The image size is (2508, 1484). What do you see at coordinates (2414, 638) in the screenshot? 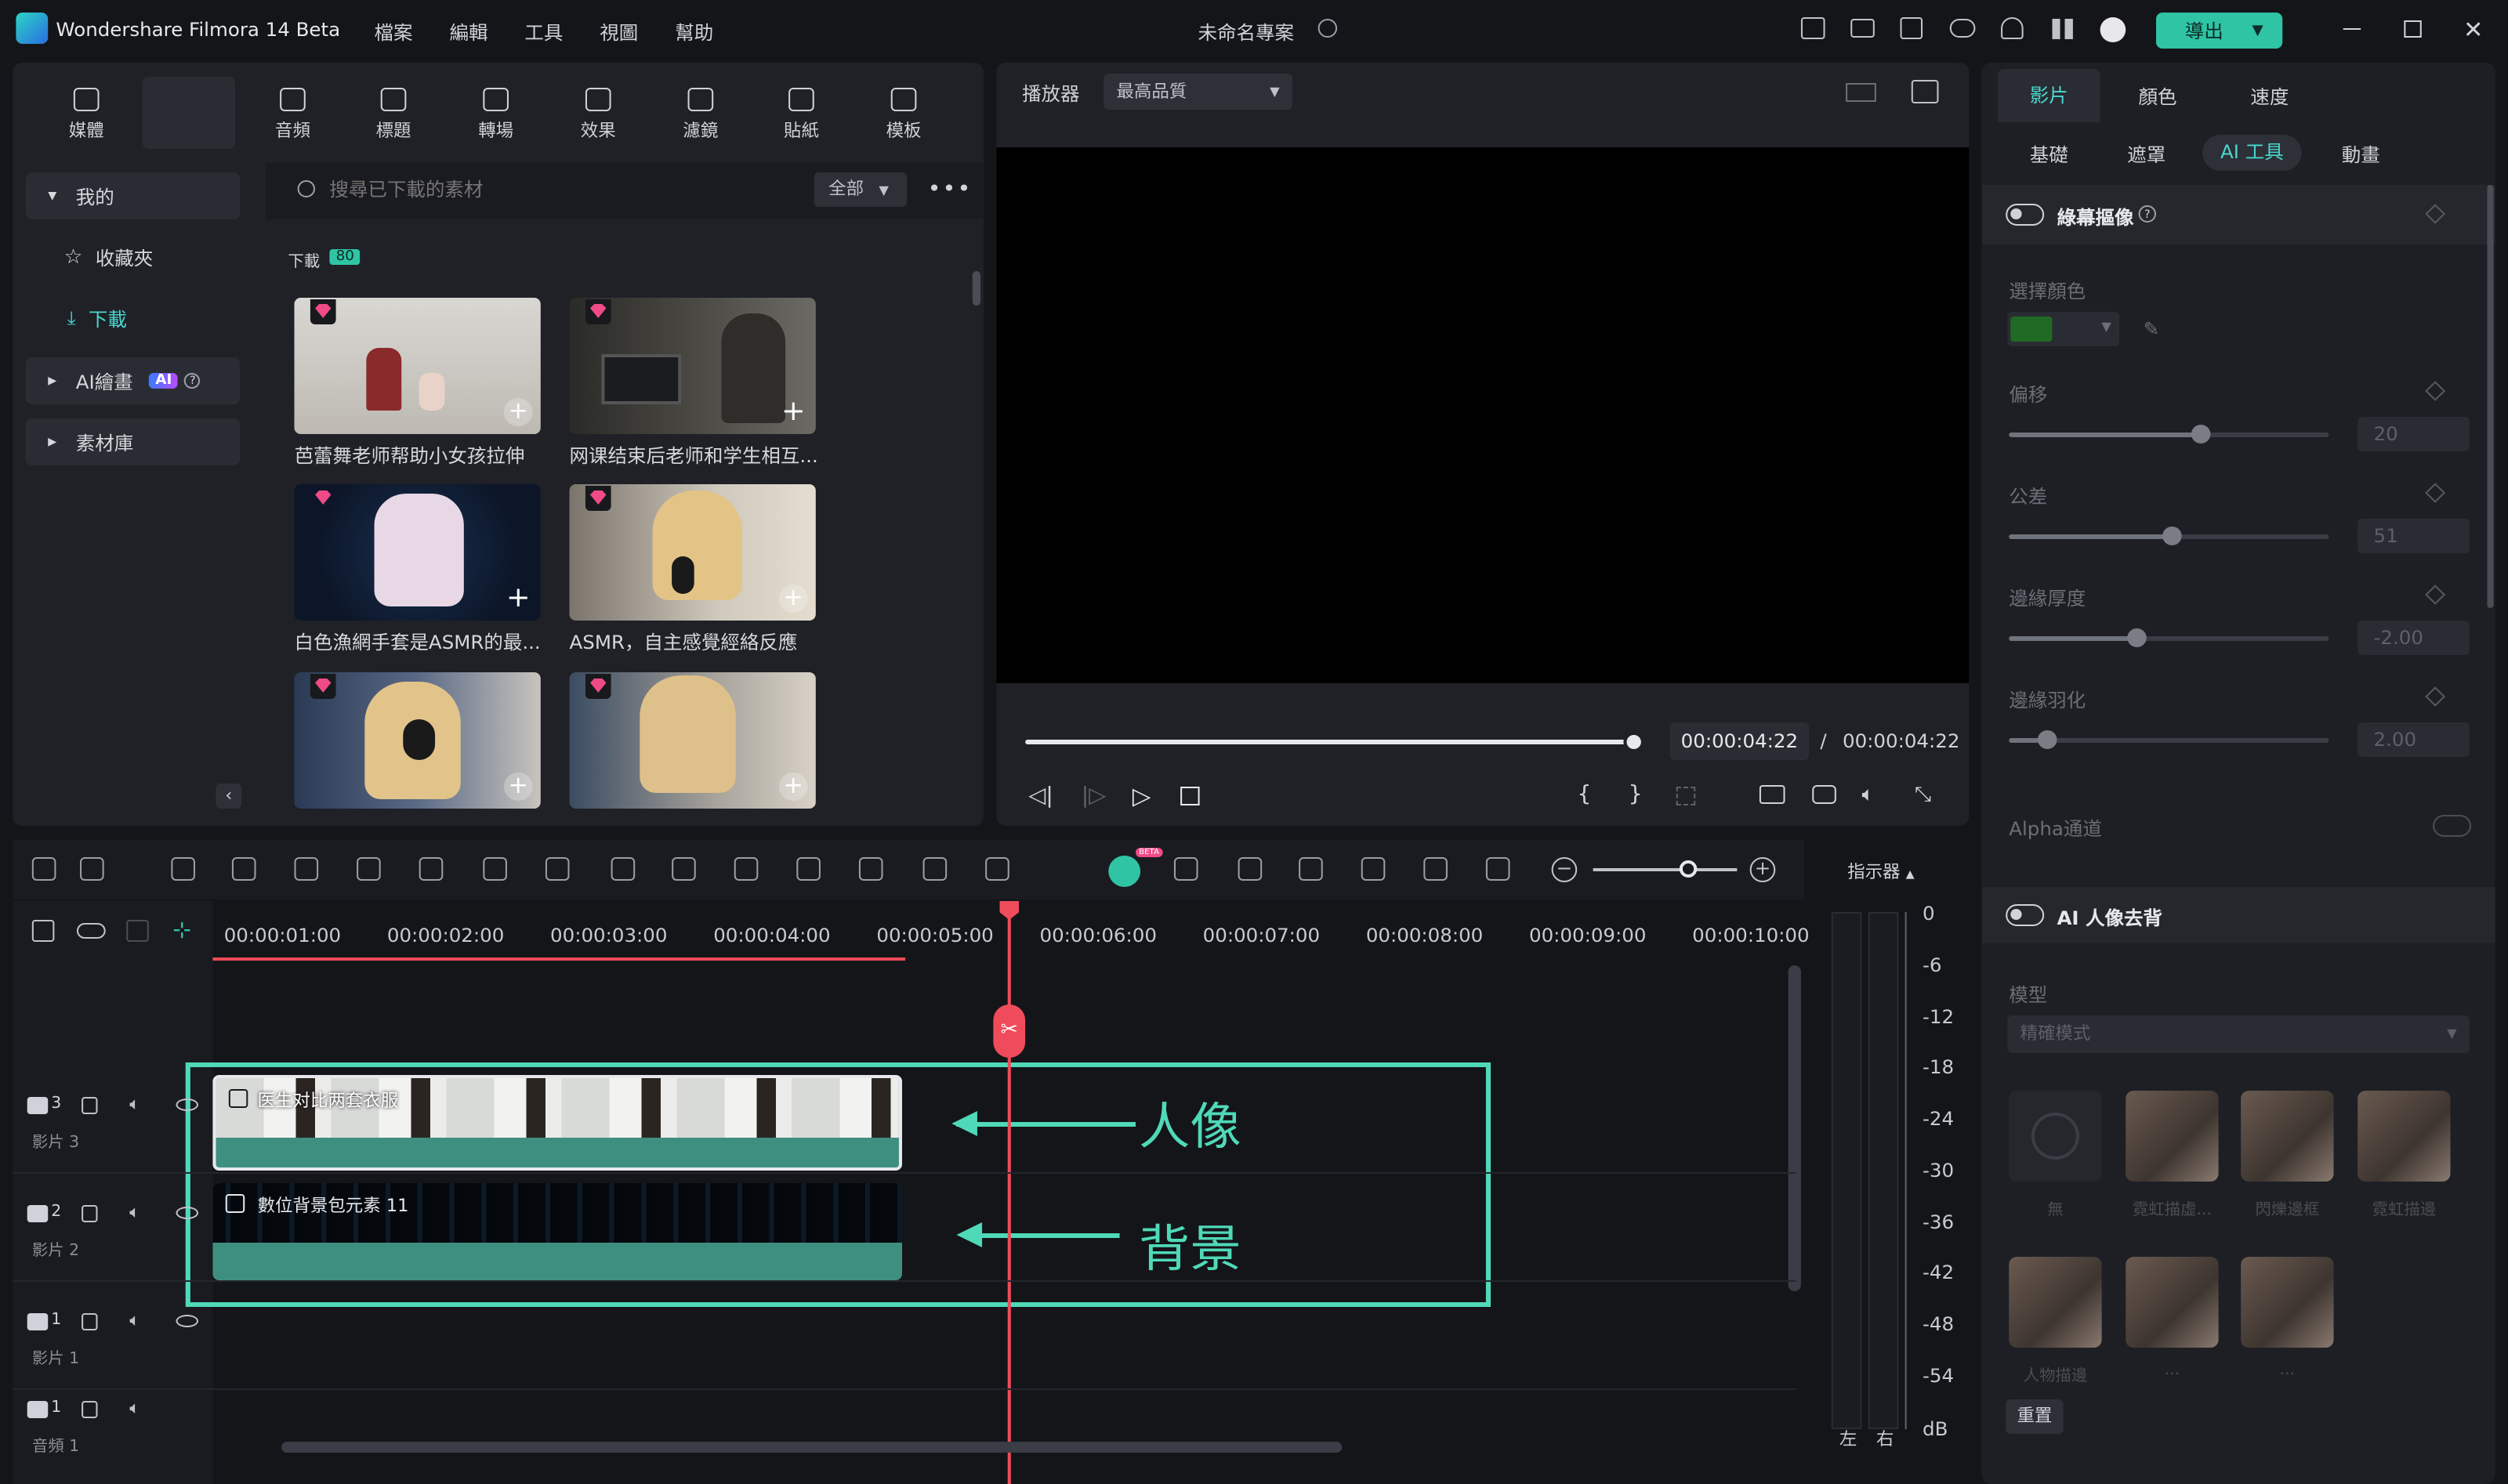
I see `slider-value: -2.00` at bounding box center [2414, 638].